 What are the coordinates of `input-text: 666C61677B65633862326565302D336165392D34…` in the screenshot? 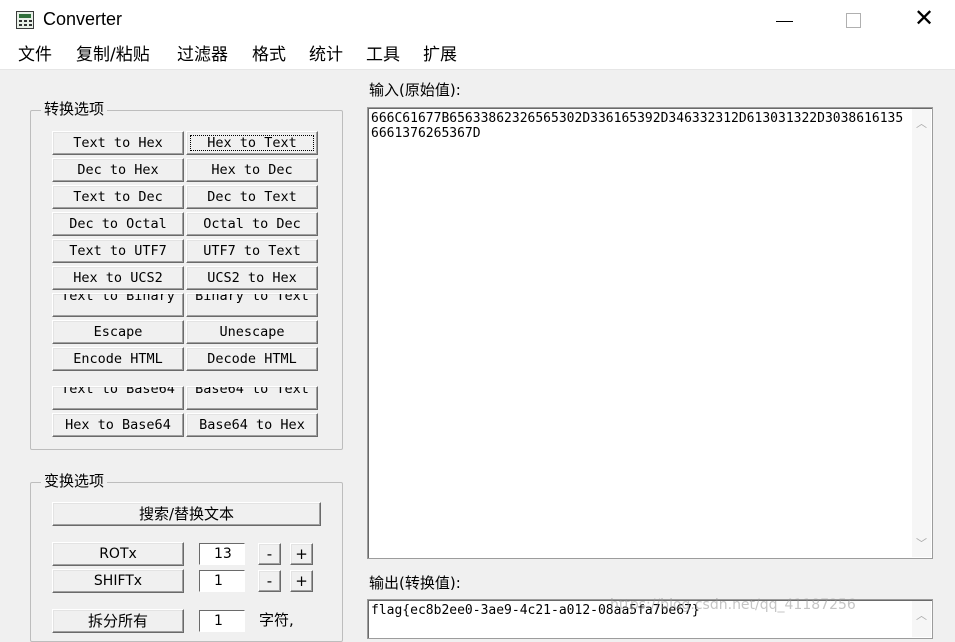 It's located at (637, 126).